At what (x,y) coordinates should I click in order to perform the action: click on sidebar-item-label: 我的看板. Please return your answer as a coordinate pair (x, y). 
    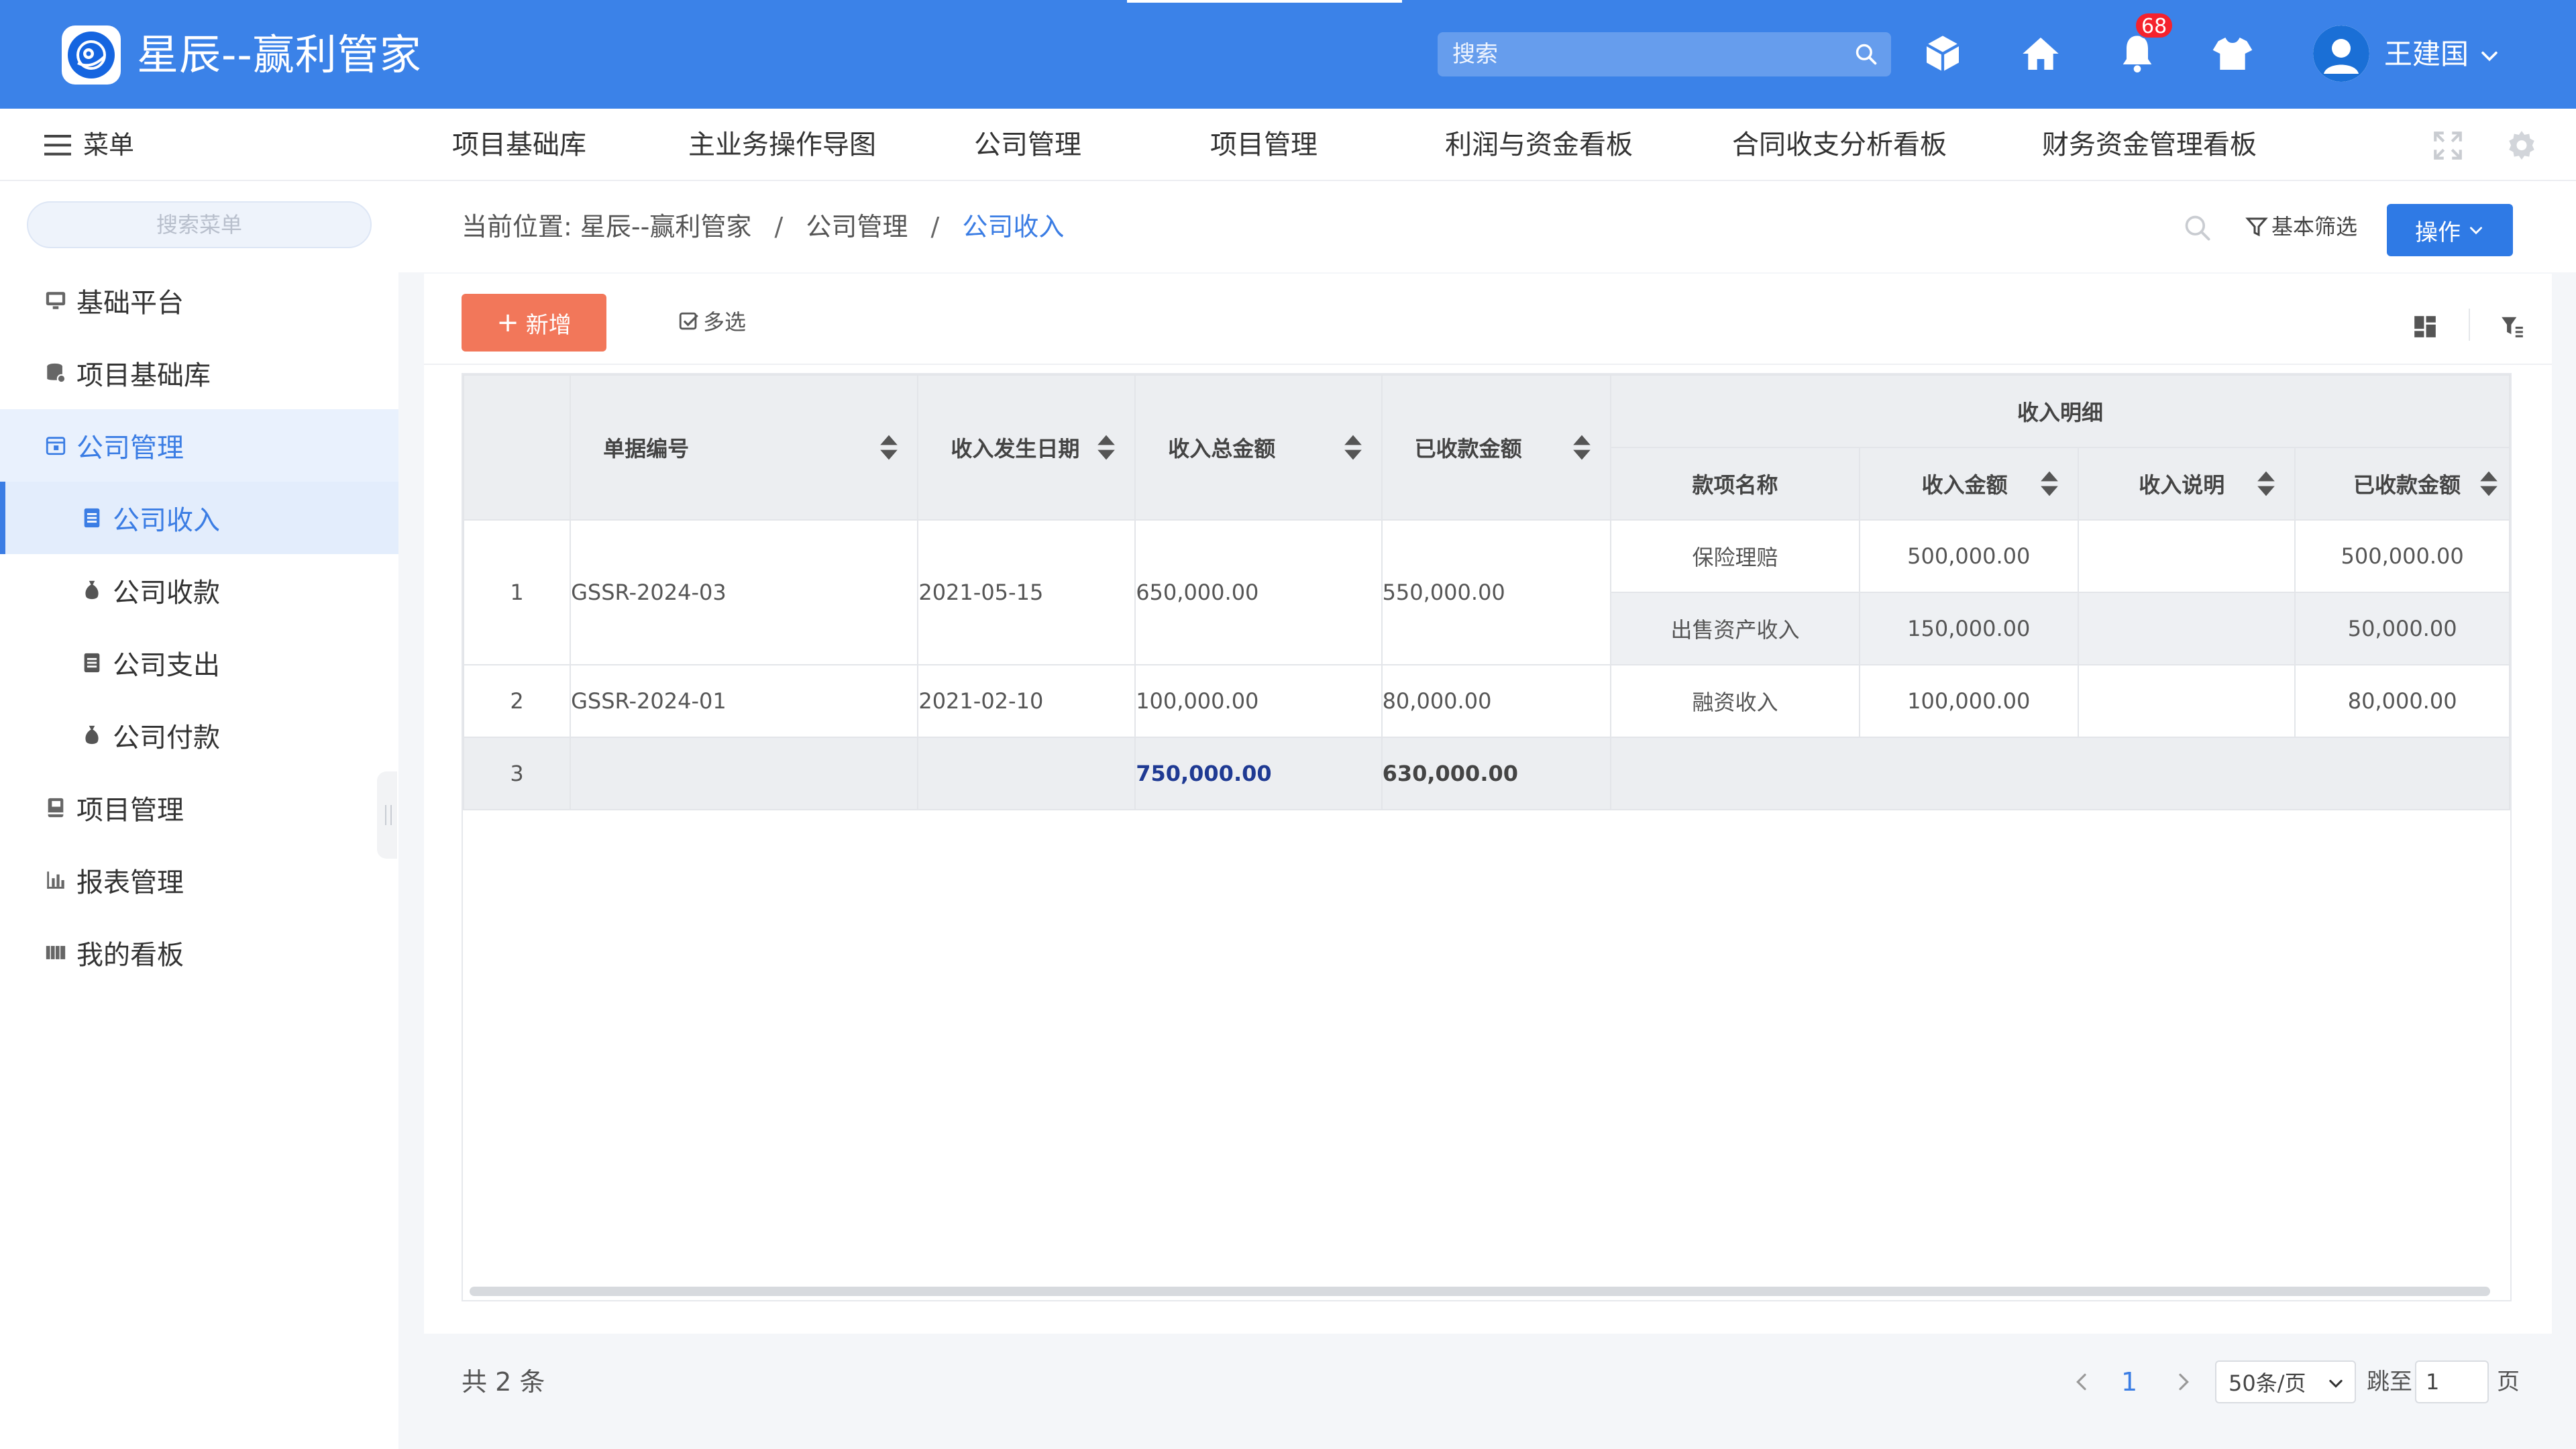
    Looking at the image, I should click on (130, 955).